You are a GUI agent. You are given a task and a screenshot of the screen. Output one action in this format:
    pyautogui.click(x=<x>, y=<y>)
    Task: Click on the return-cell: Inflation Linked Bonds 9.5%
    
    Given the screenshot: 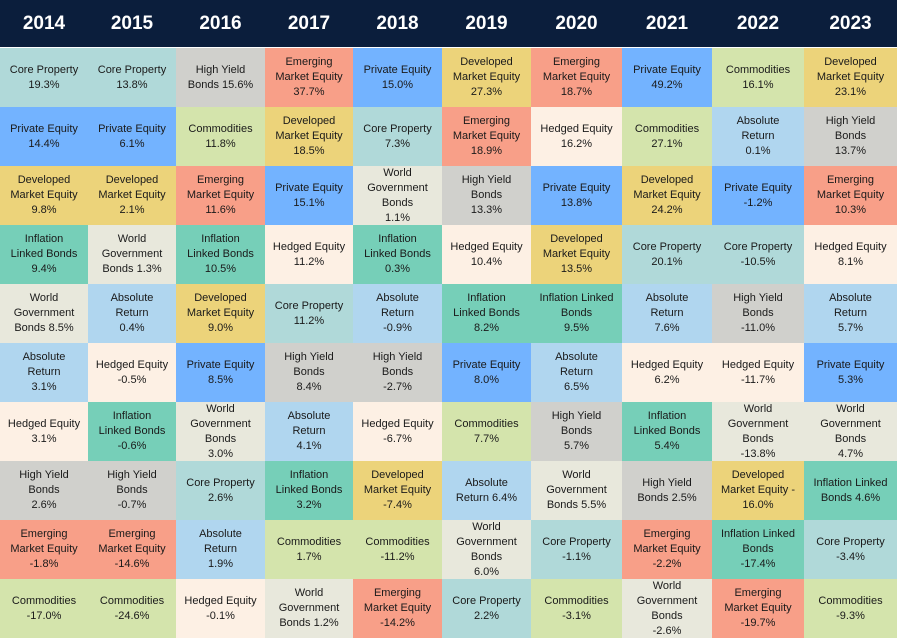 What is the action you would take?
    pyautogui.click(x=576, y=313)
    